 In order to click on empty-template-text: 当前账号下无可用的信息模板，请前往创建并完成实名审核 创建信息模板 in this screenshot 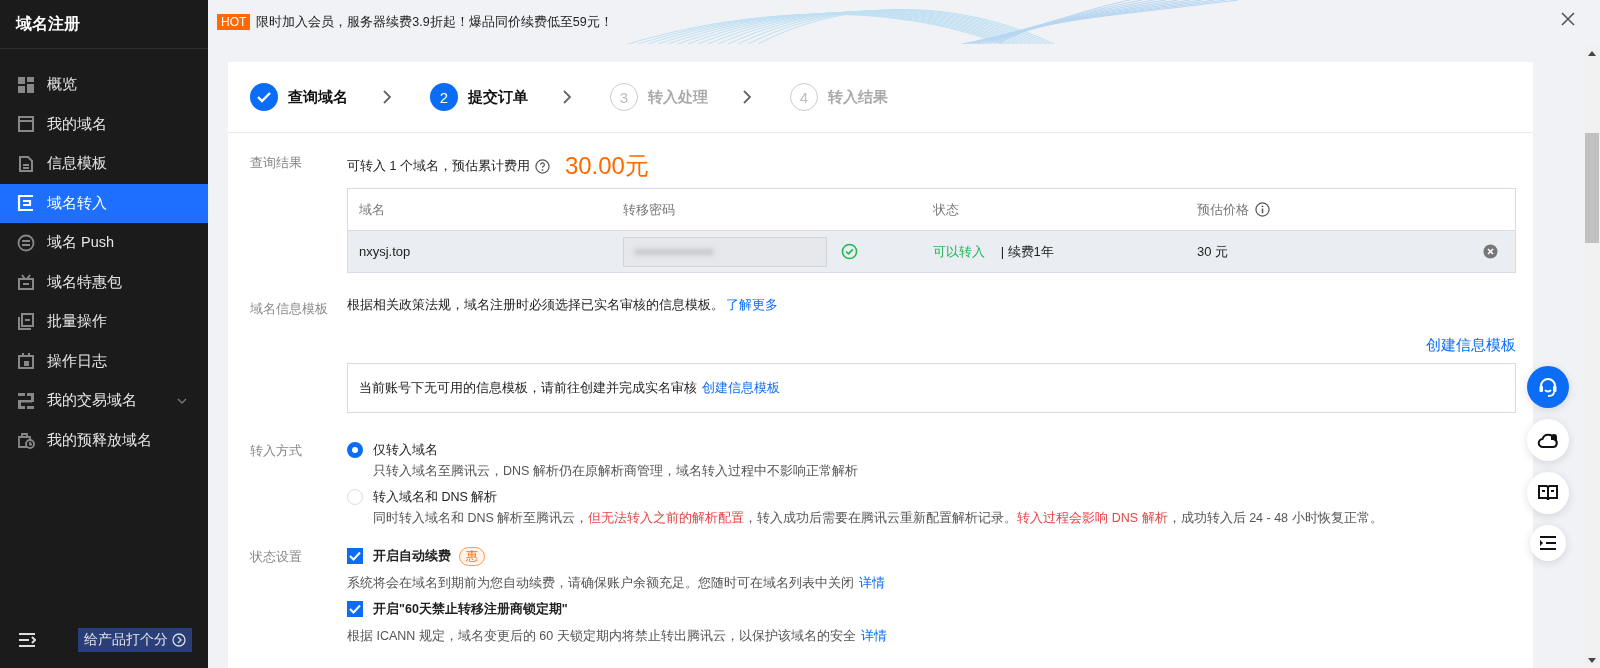, I will do `click(570, 388)`.